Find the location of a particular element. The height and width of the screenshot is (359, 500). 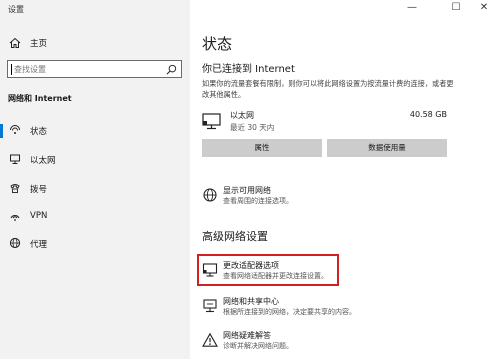

data-usage-button: 数据使用量 is located at coordinates (387, 148).